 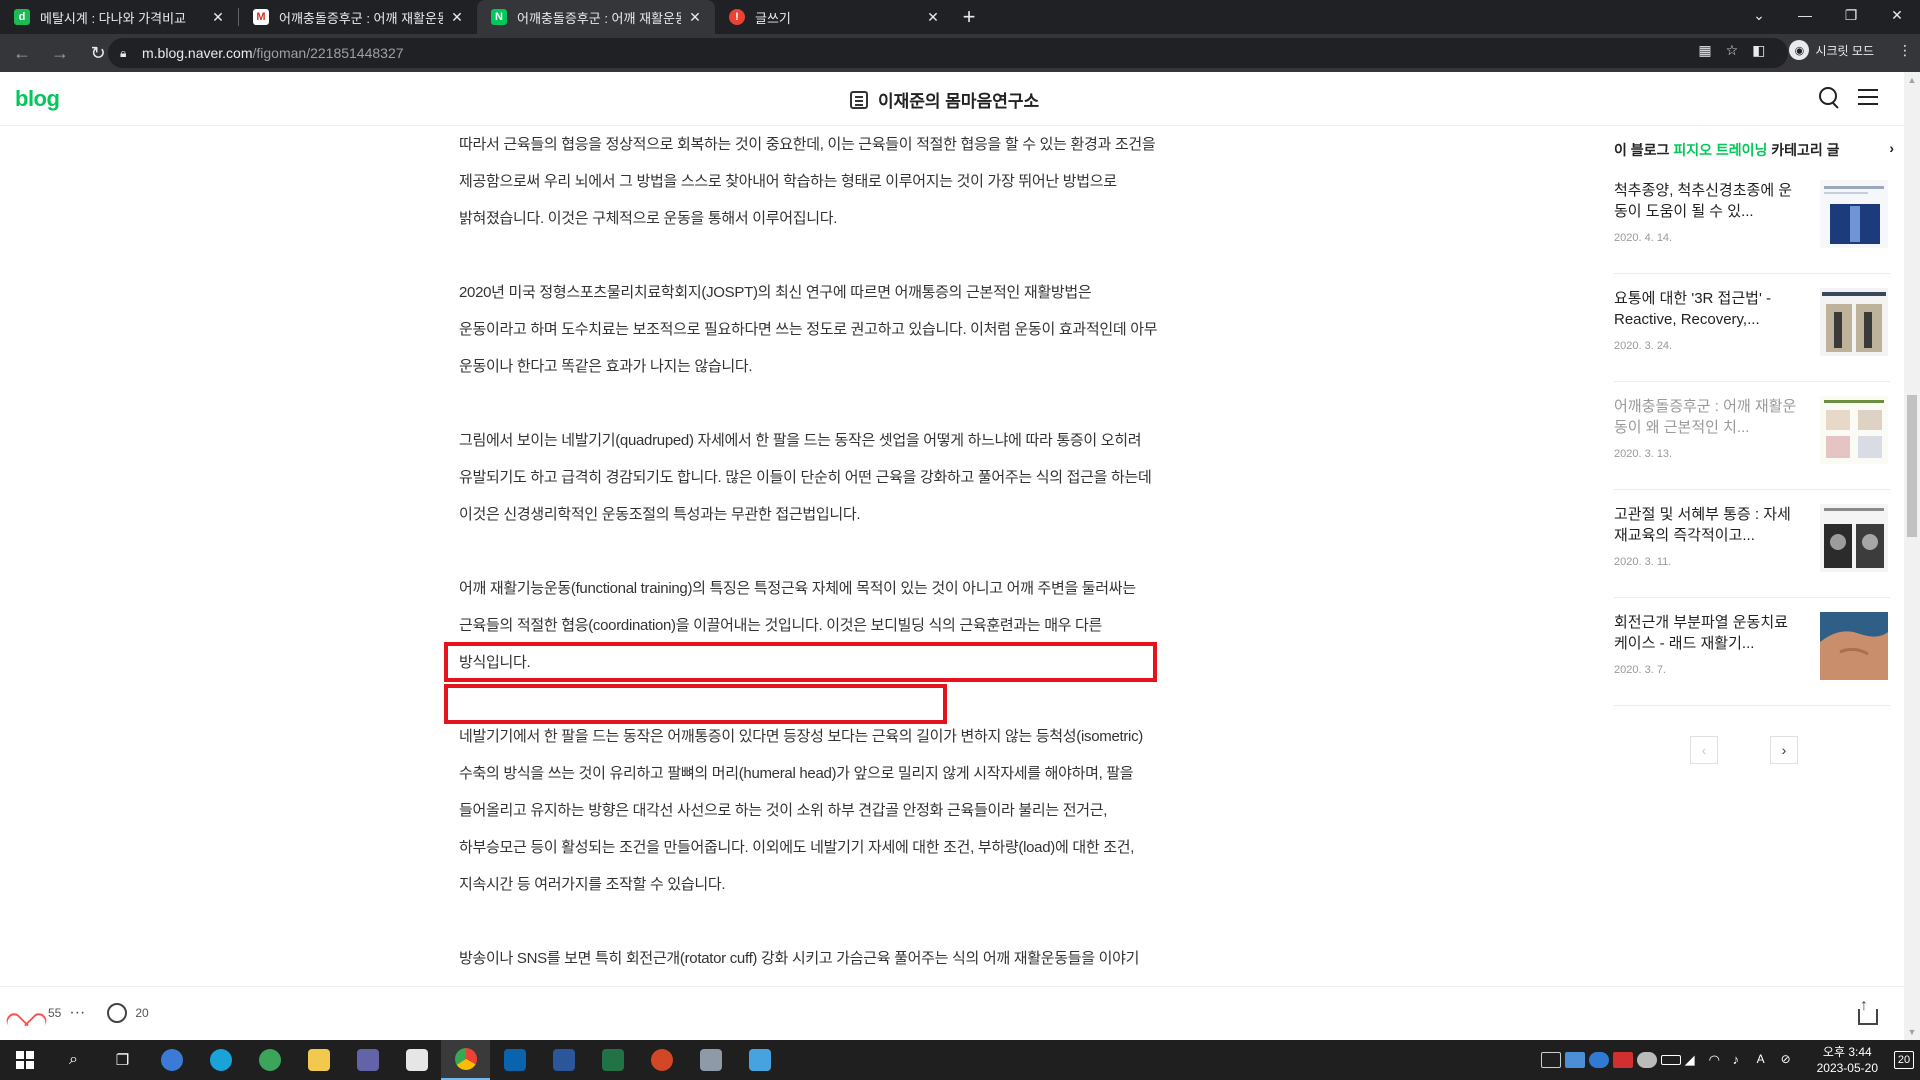 I want to click on taskbar-app-chrome-active, so click(x=465, y=1060).